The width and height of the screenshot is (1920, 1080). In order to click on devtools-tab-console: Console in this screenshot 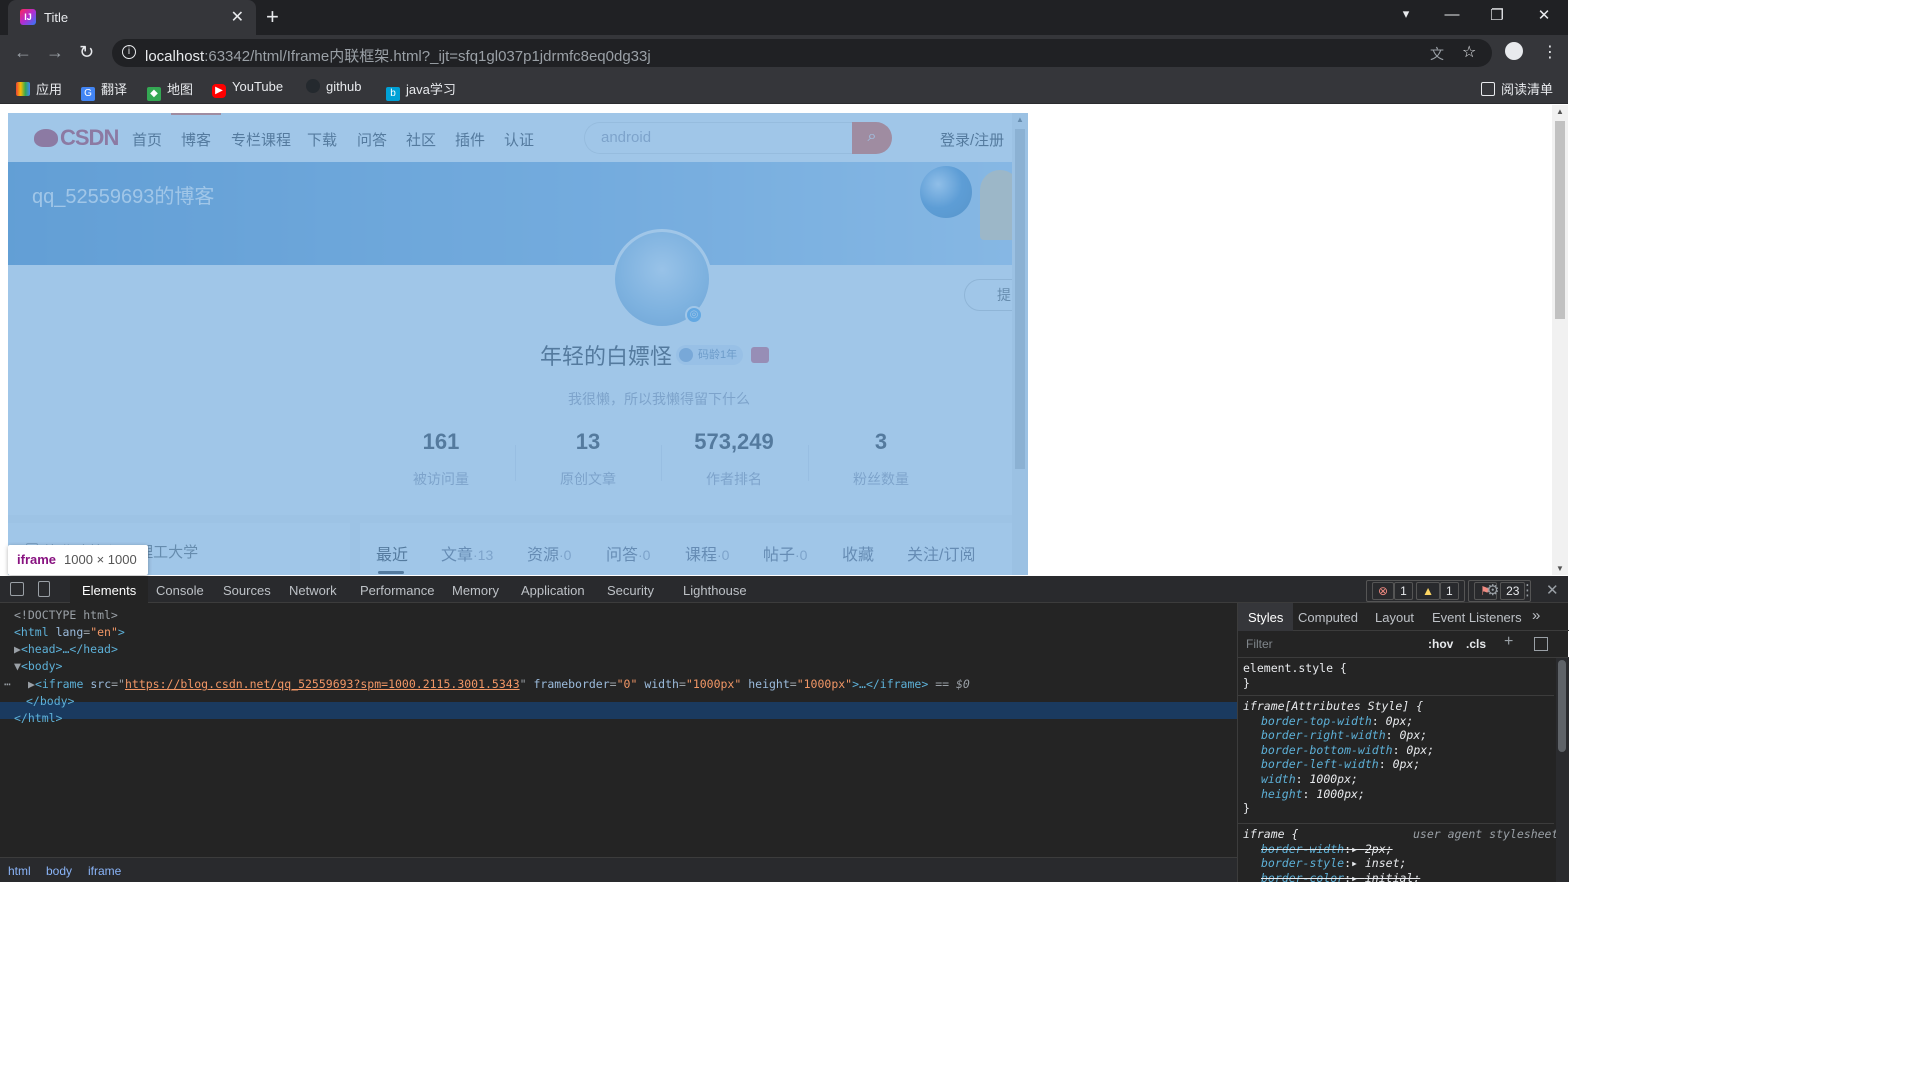, I will do `click(180, 590)`.